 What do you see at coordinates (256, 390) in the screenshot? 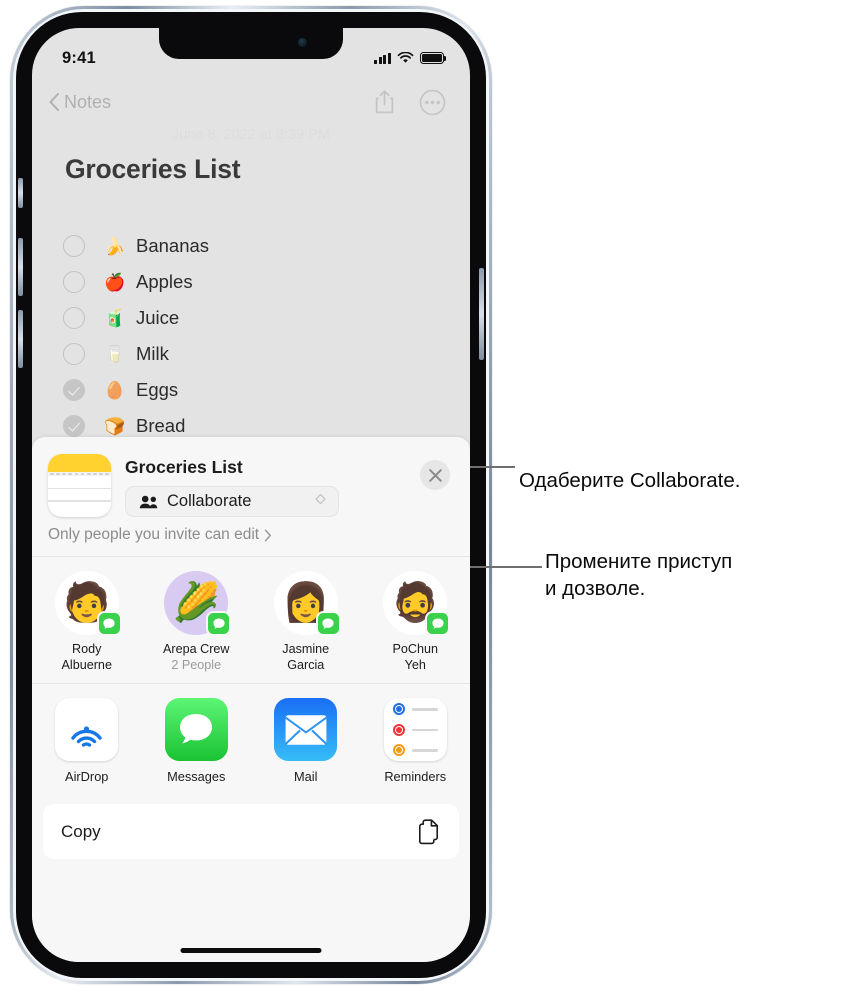
I see `list-item: 🥚 Eggs` at bounding box center [256, 390].